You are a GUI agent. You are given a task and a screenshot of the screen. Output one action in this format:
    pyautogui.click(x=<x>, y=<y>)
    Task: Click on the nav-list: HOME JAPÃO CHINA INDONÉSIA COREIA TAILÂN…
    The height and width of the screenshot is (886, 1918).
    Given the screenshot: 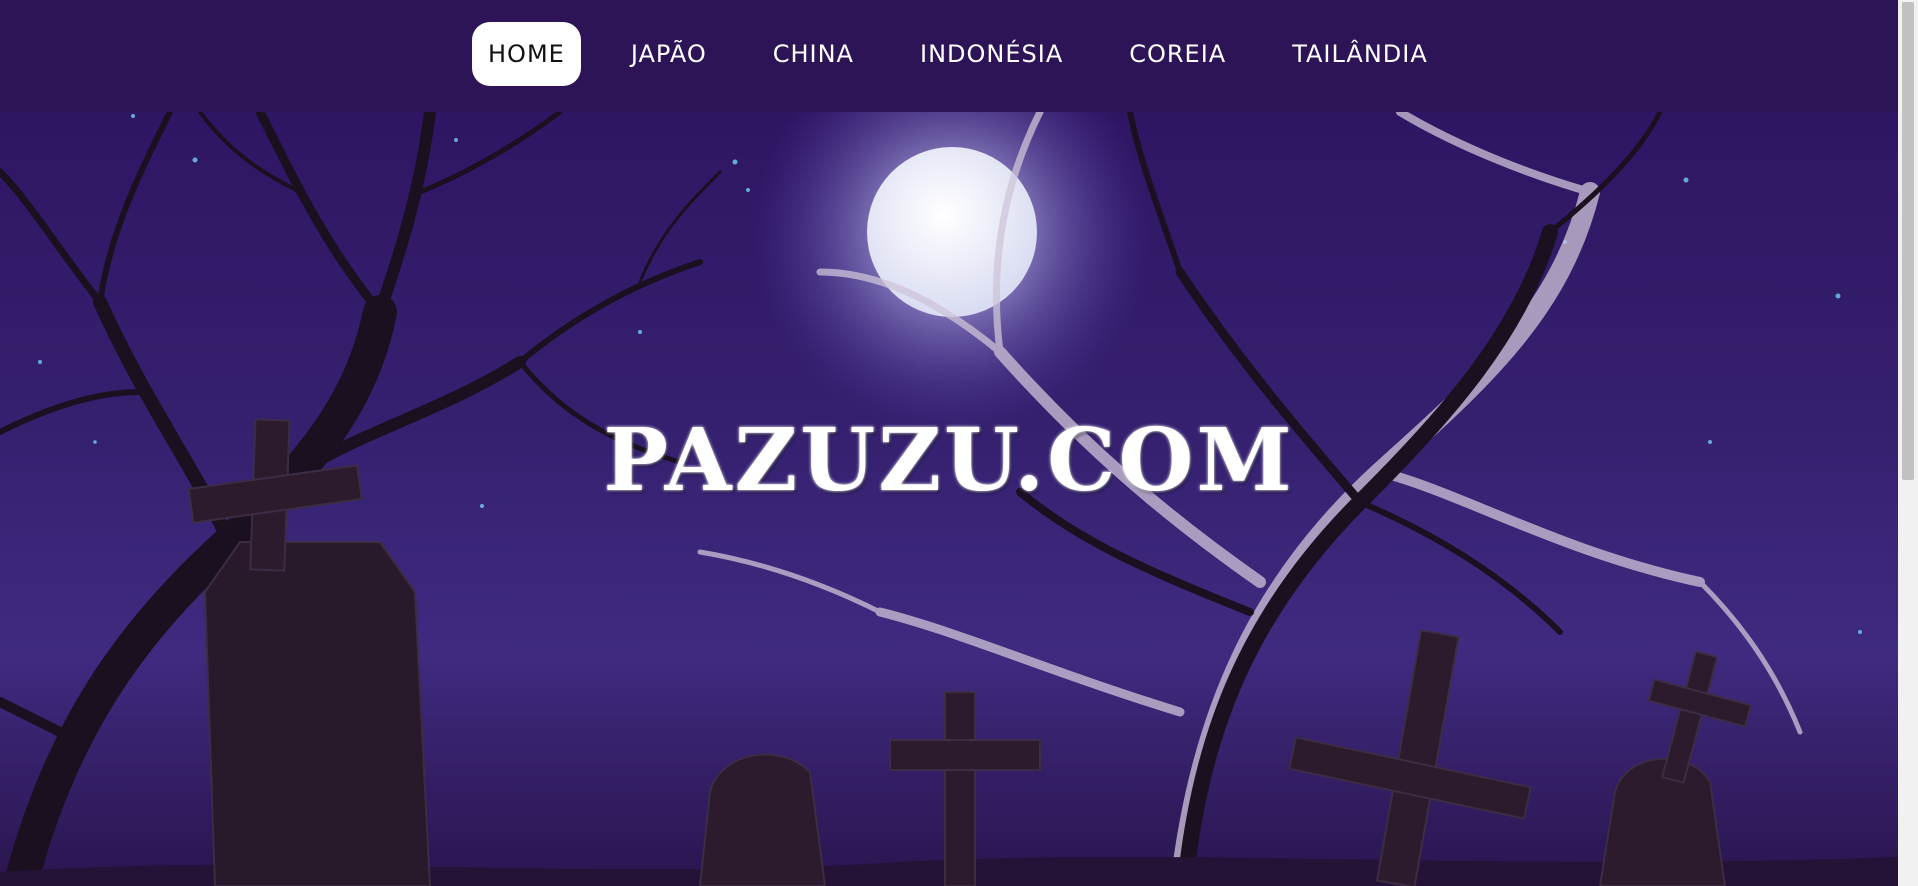 What is the action you would take?
    pyautogui.click(x=958, y=54)
    